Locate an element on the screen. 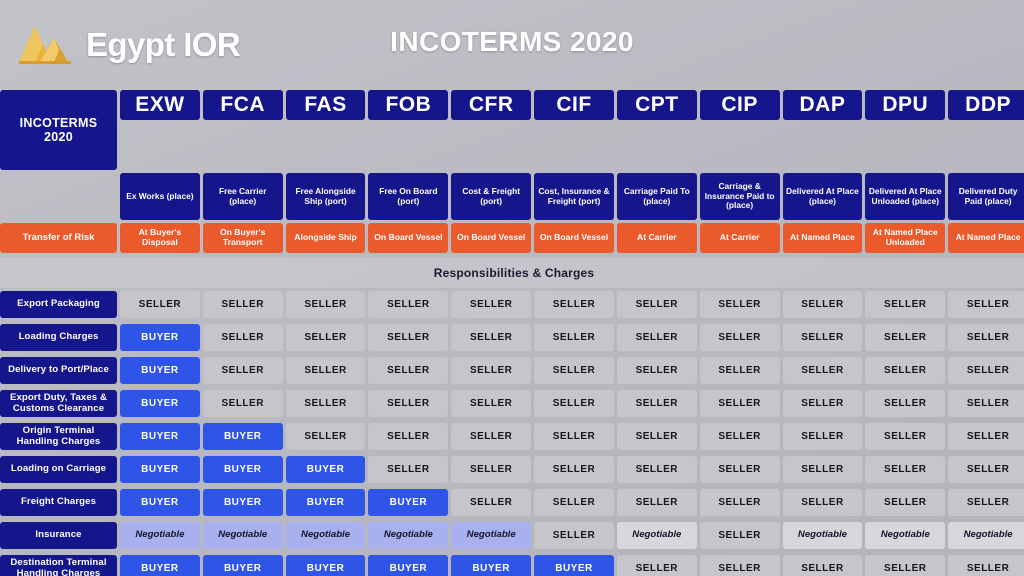  row-label: Delivery to Port/Place is located at coordinates (58, 370).